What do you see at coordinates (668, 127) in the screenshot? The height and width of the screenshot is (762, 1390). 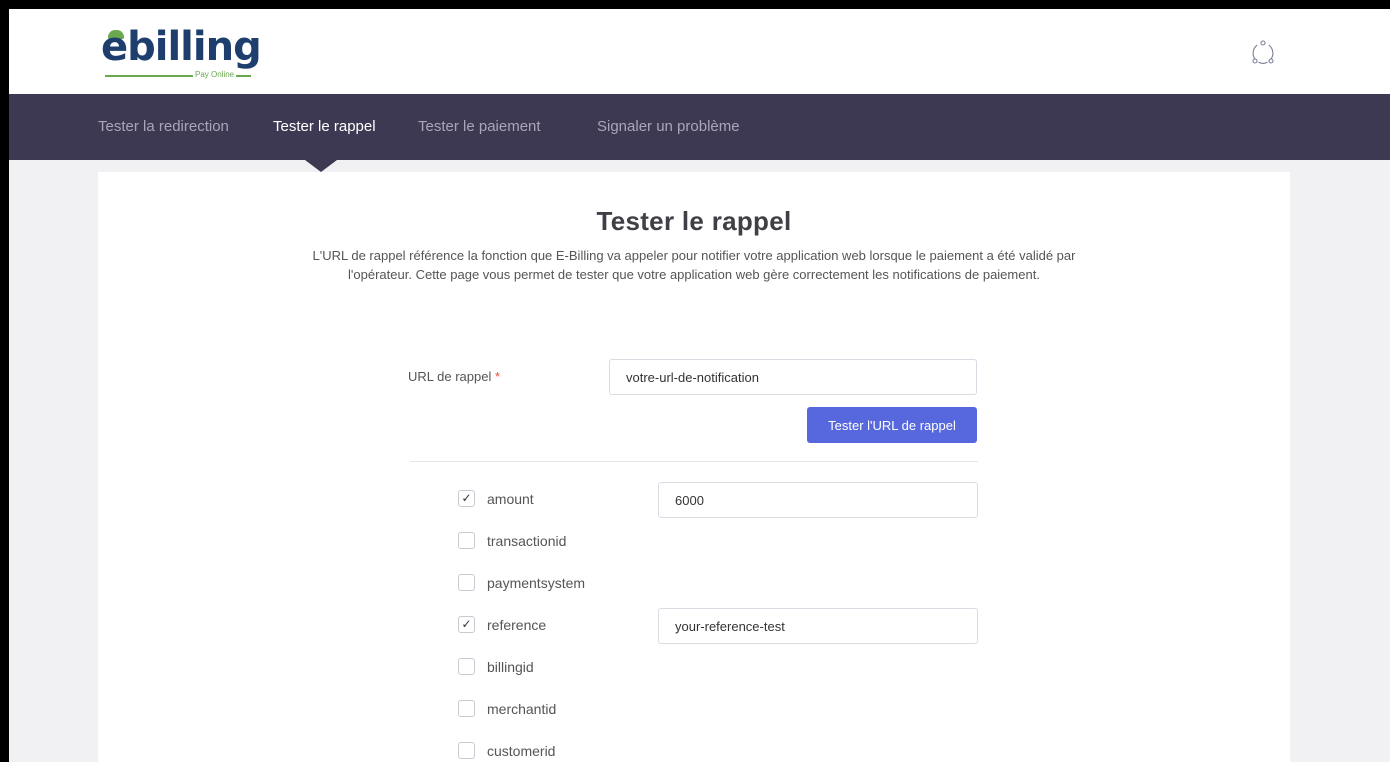 I see `nav-signaler-probleme: Signaler un problème` at bounding box center [668, 127].